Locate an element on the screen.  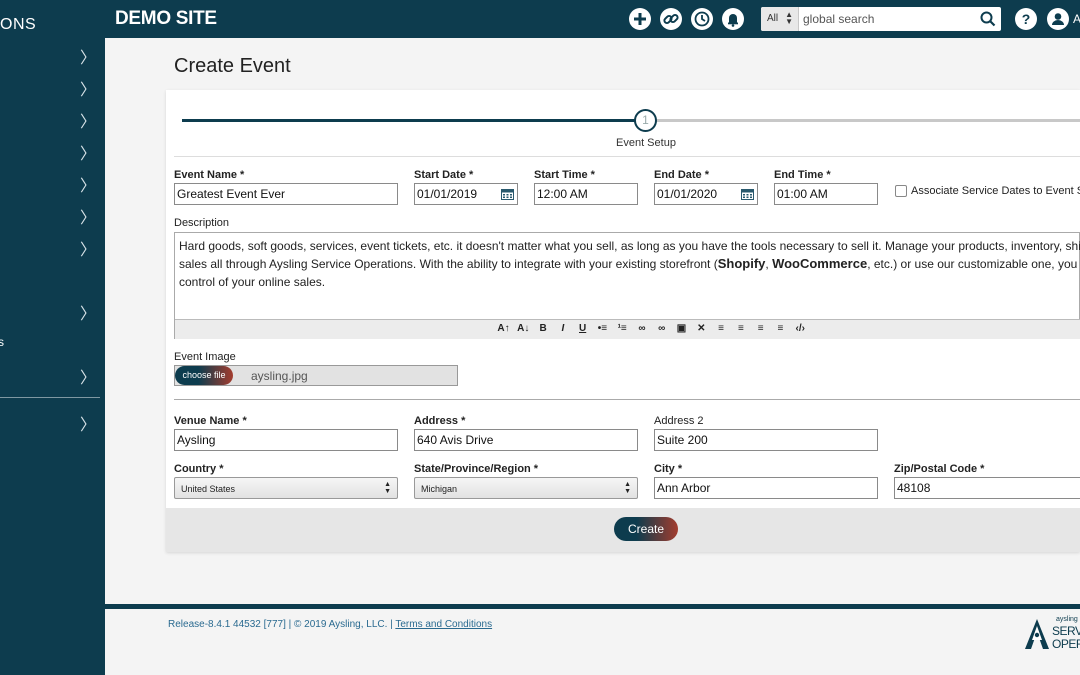
address2-label: Address 2 is located at coordinates (679, 421).